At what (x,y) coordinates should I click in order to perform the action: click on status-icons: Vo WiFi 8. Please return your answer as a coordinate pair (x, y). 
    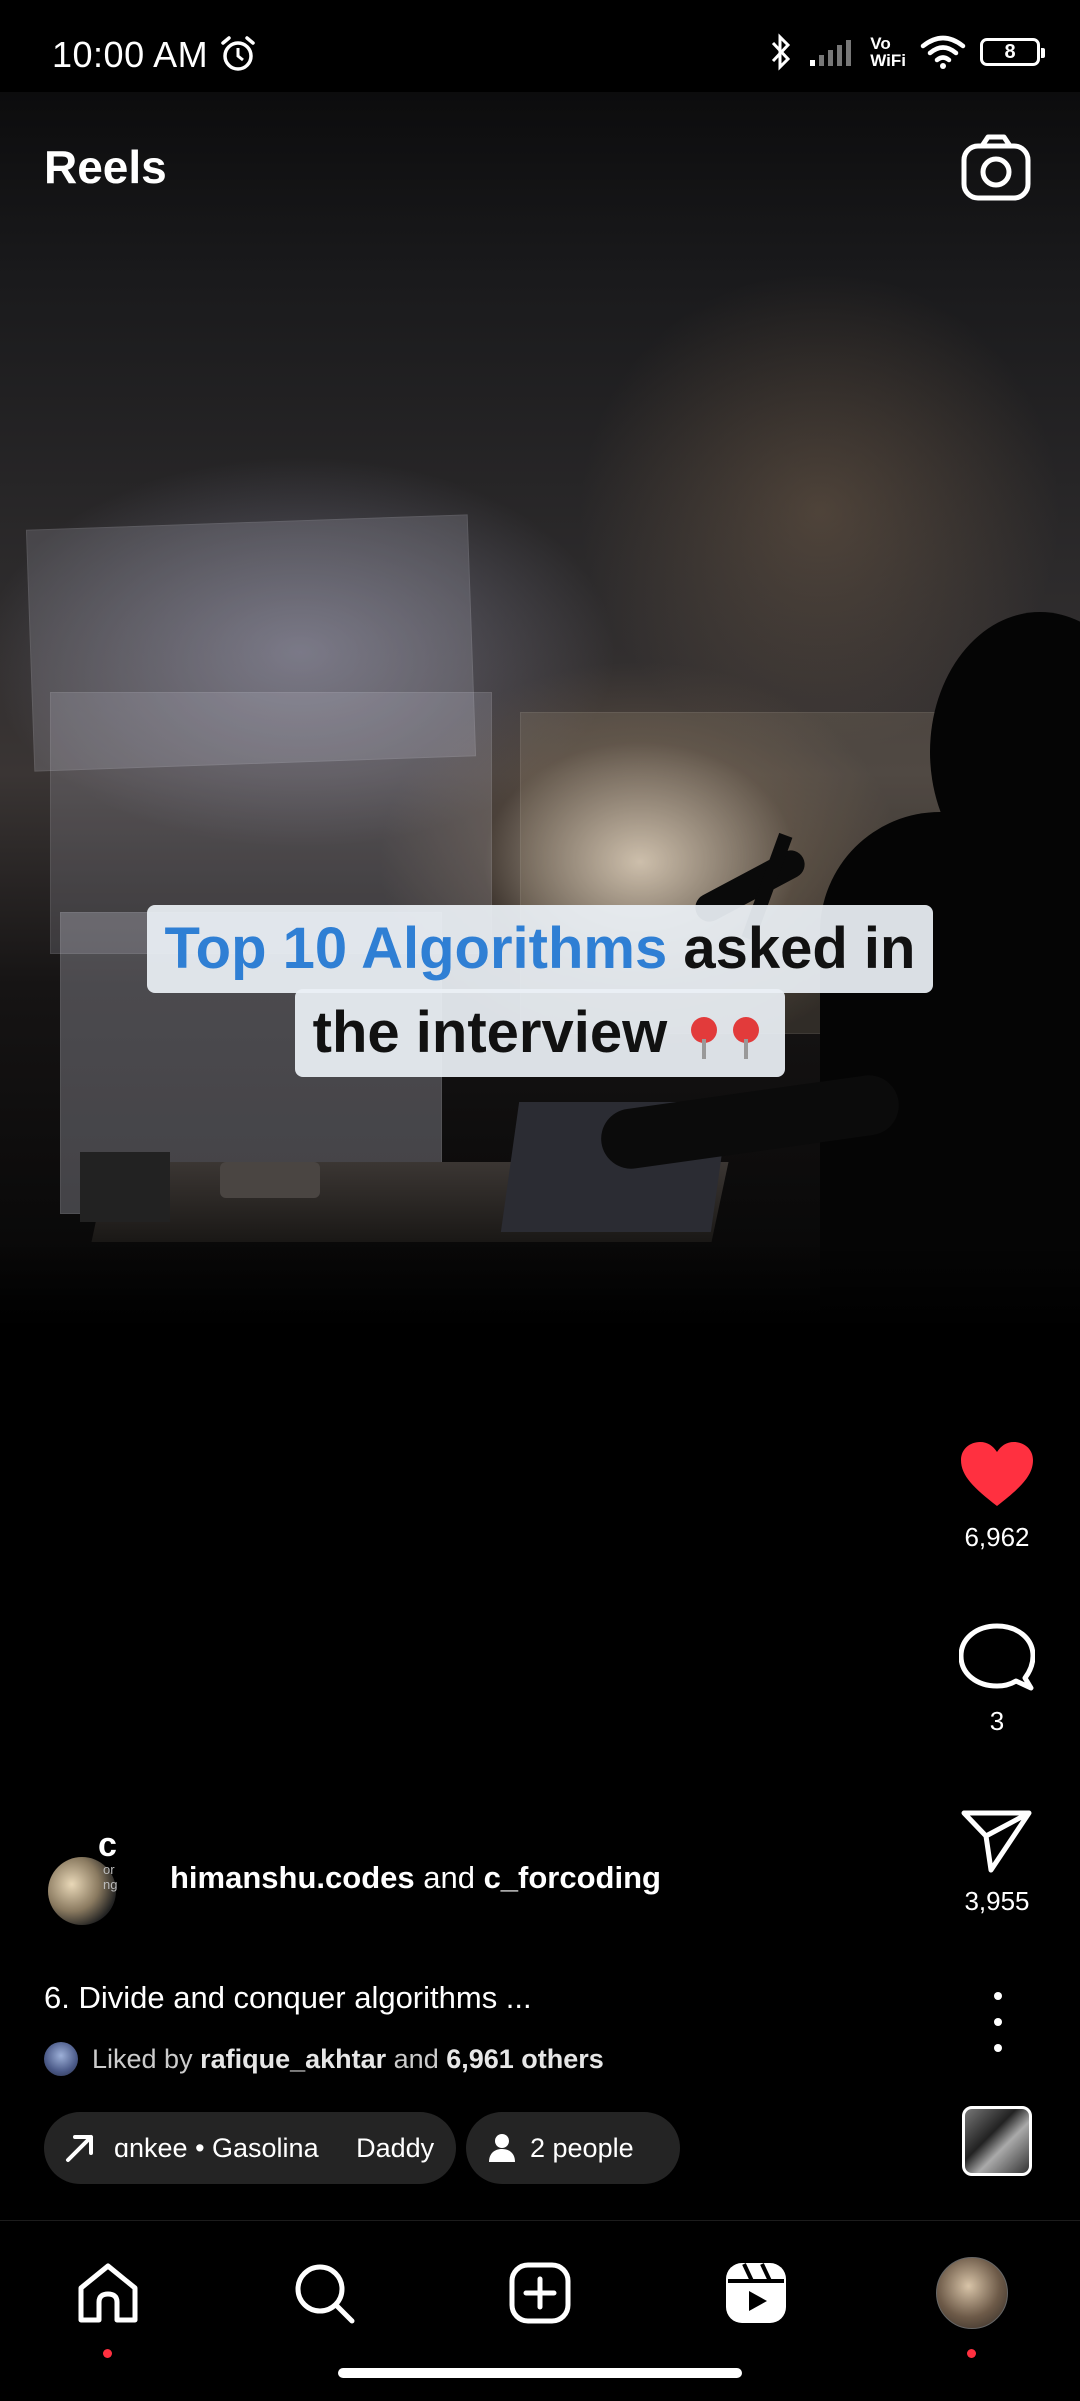
    Looking at the image, I should click on (906, 52).